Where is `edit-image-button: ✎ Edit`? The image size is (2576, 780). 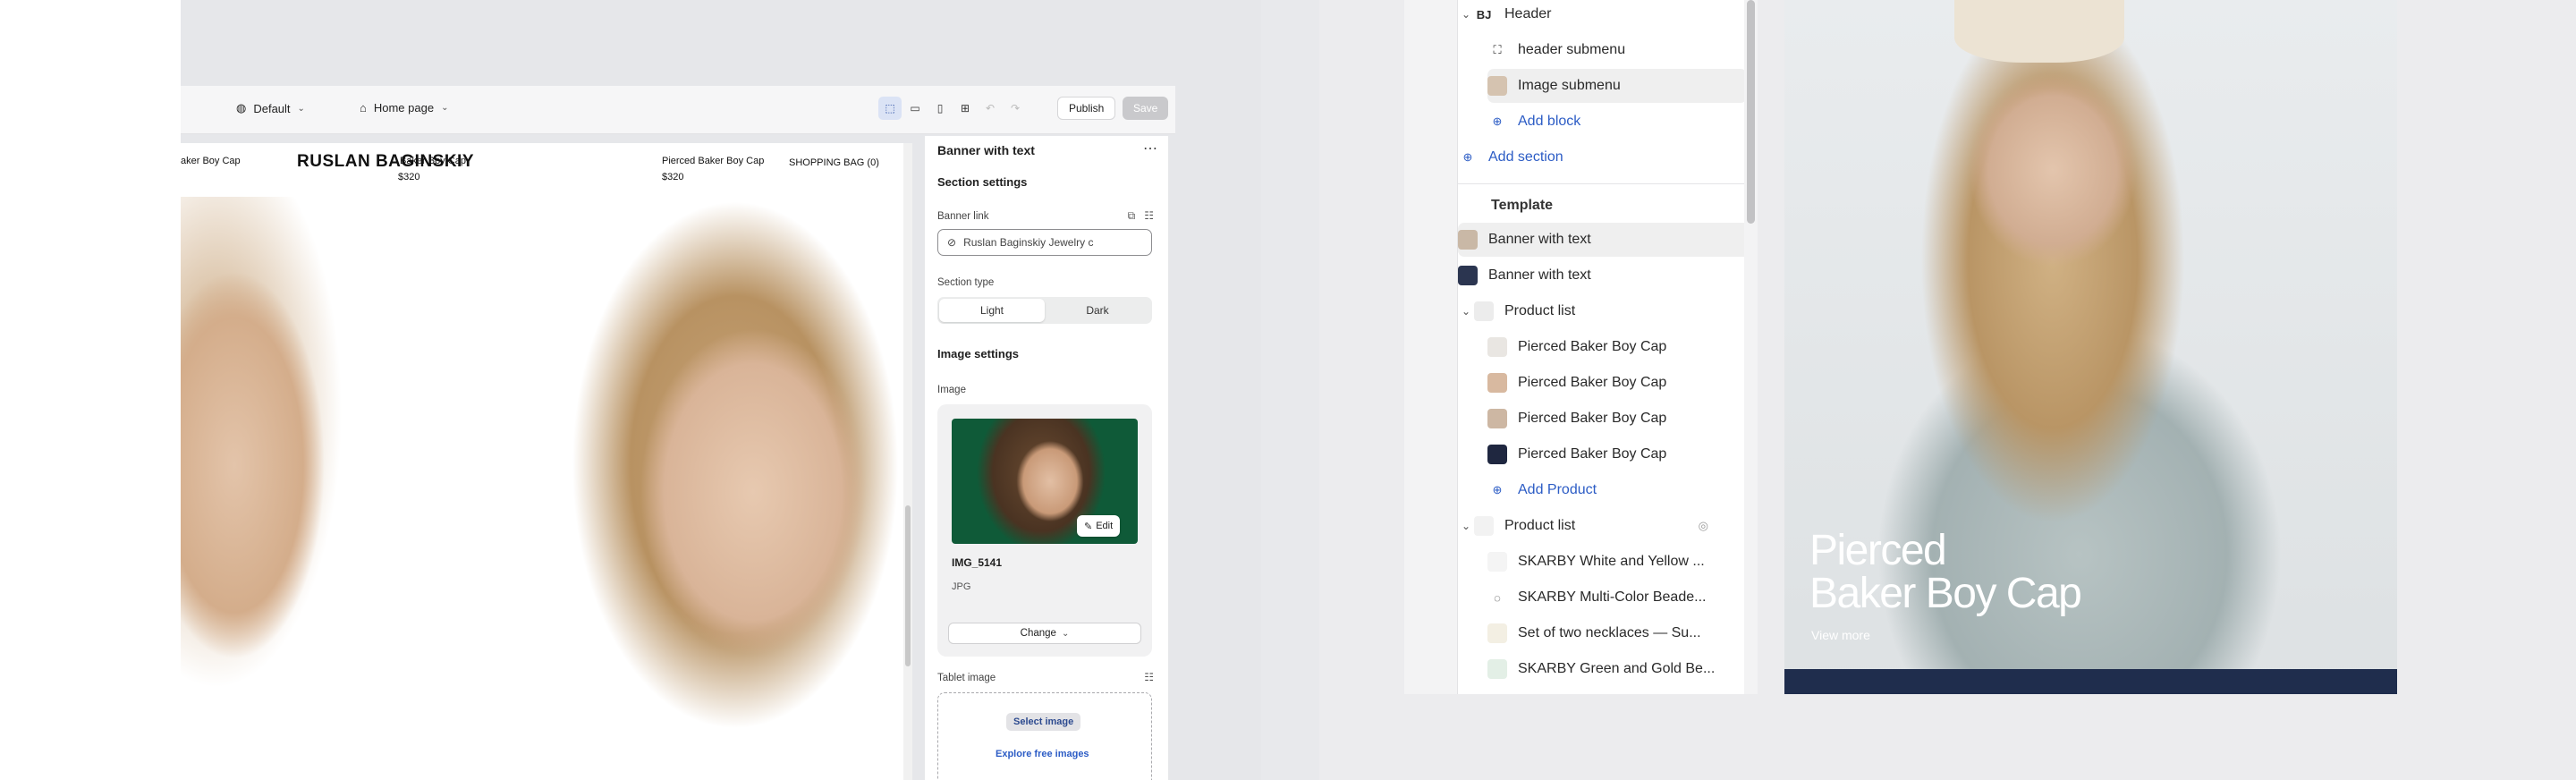
edit-image-button: ✎ Edit is located at coordinates (1099, 526).